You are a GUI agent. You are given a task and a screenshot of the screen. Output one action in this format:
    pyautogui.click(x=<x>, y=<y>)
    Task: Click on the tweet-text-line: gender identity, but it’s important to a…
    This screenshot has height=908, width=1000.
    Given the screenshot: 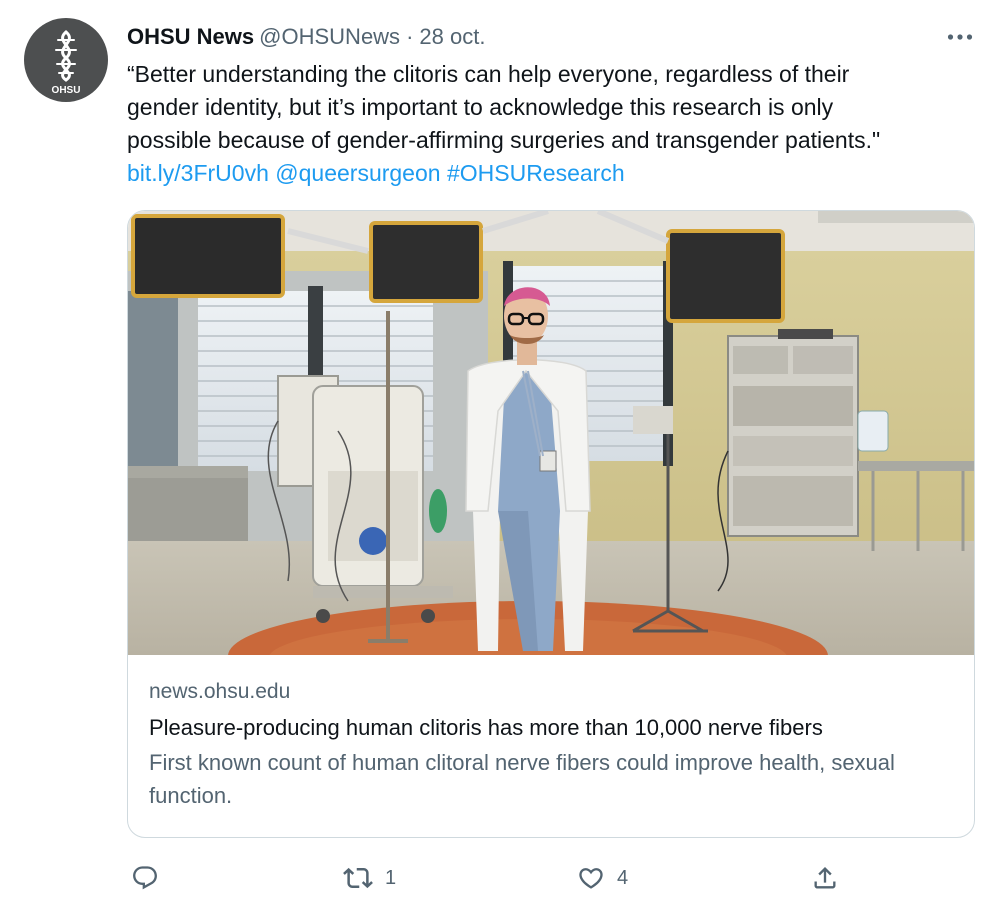 What is the action you would take?
    pyautogui.click(x=480, y=107)
    